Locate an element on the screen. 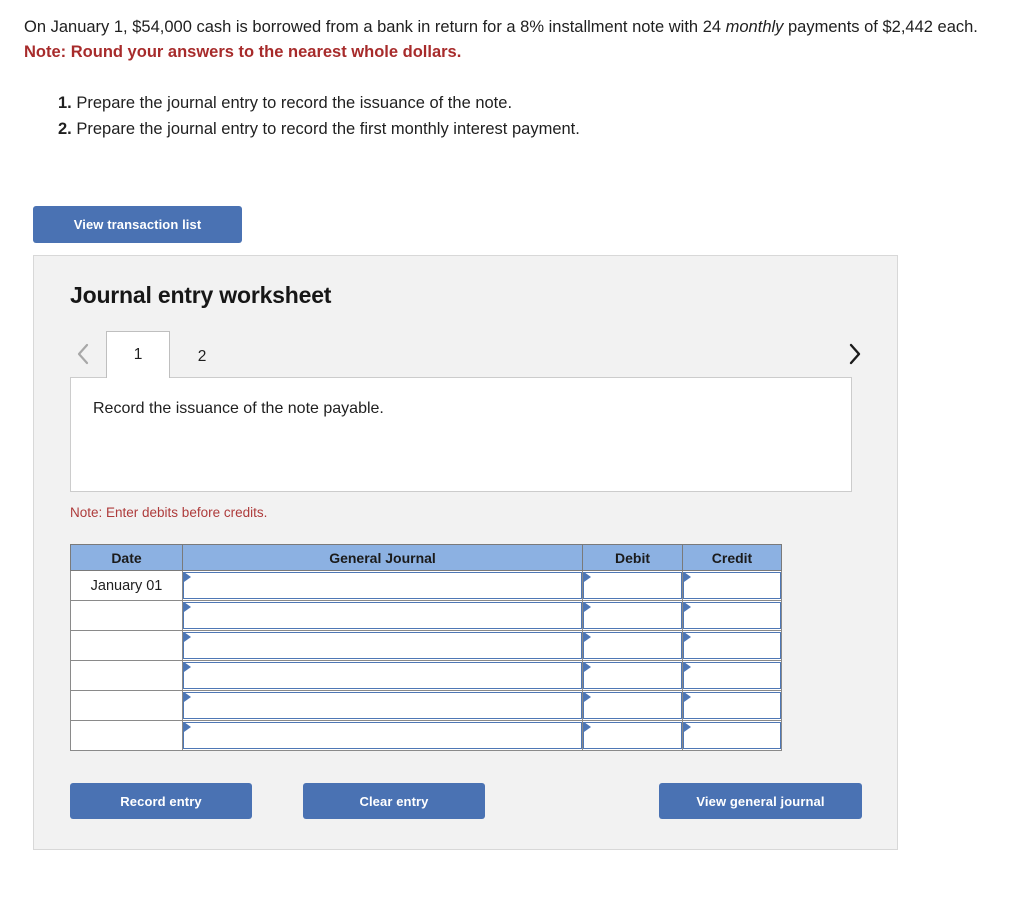 The image size is (1024, 902). view-general-journal-button: View general journal is located at coordinates (760, 801).